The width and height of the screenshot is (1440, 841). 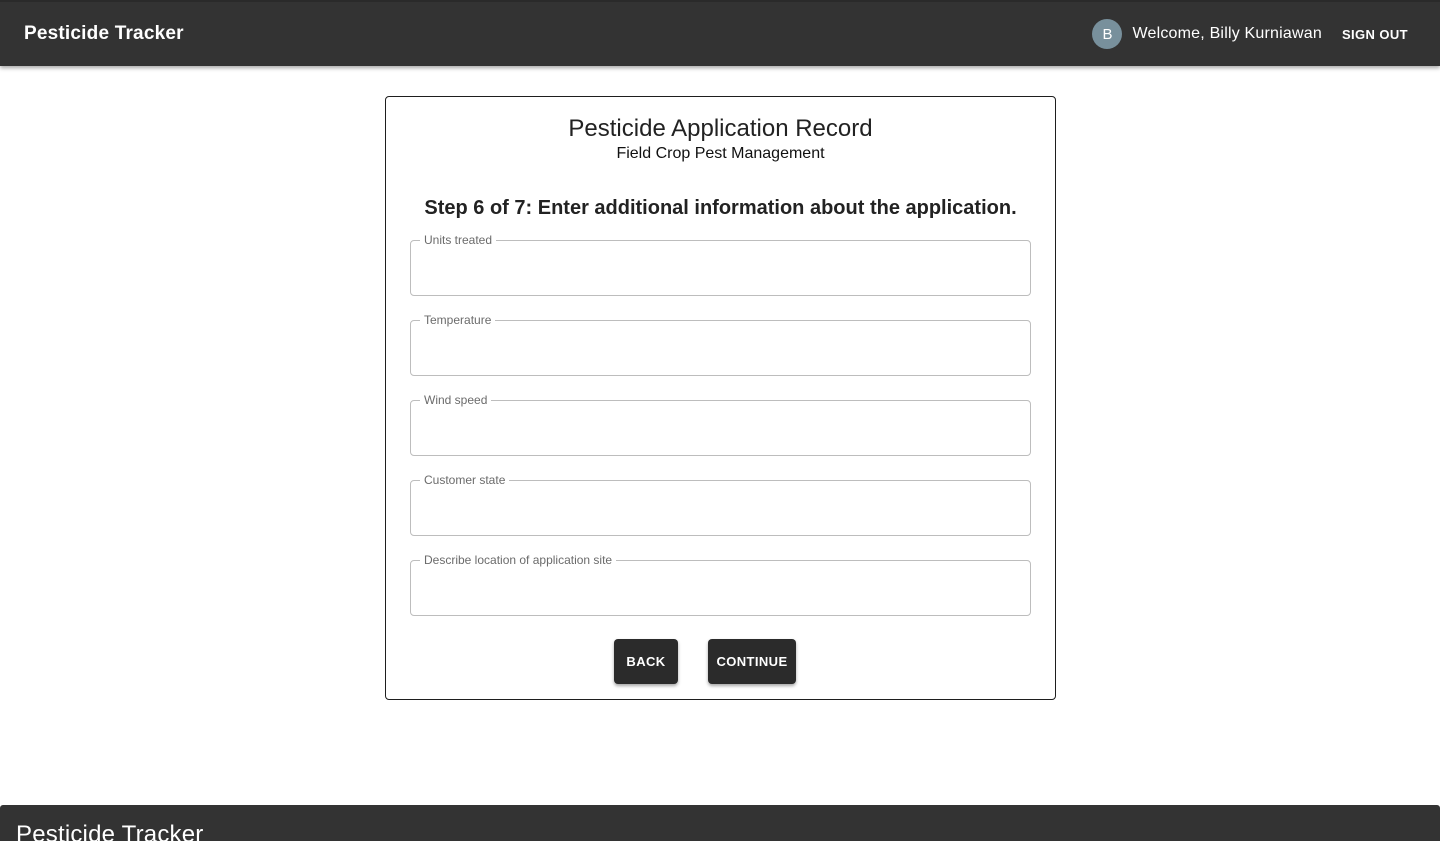 I want to click on units-treated-field: Units treated, so click(x=720, y=264).